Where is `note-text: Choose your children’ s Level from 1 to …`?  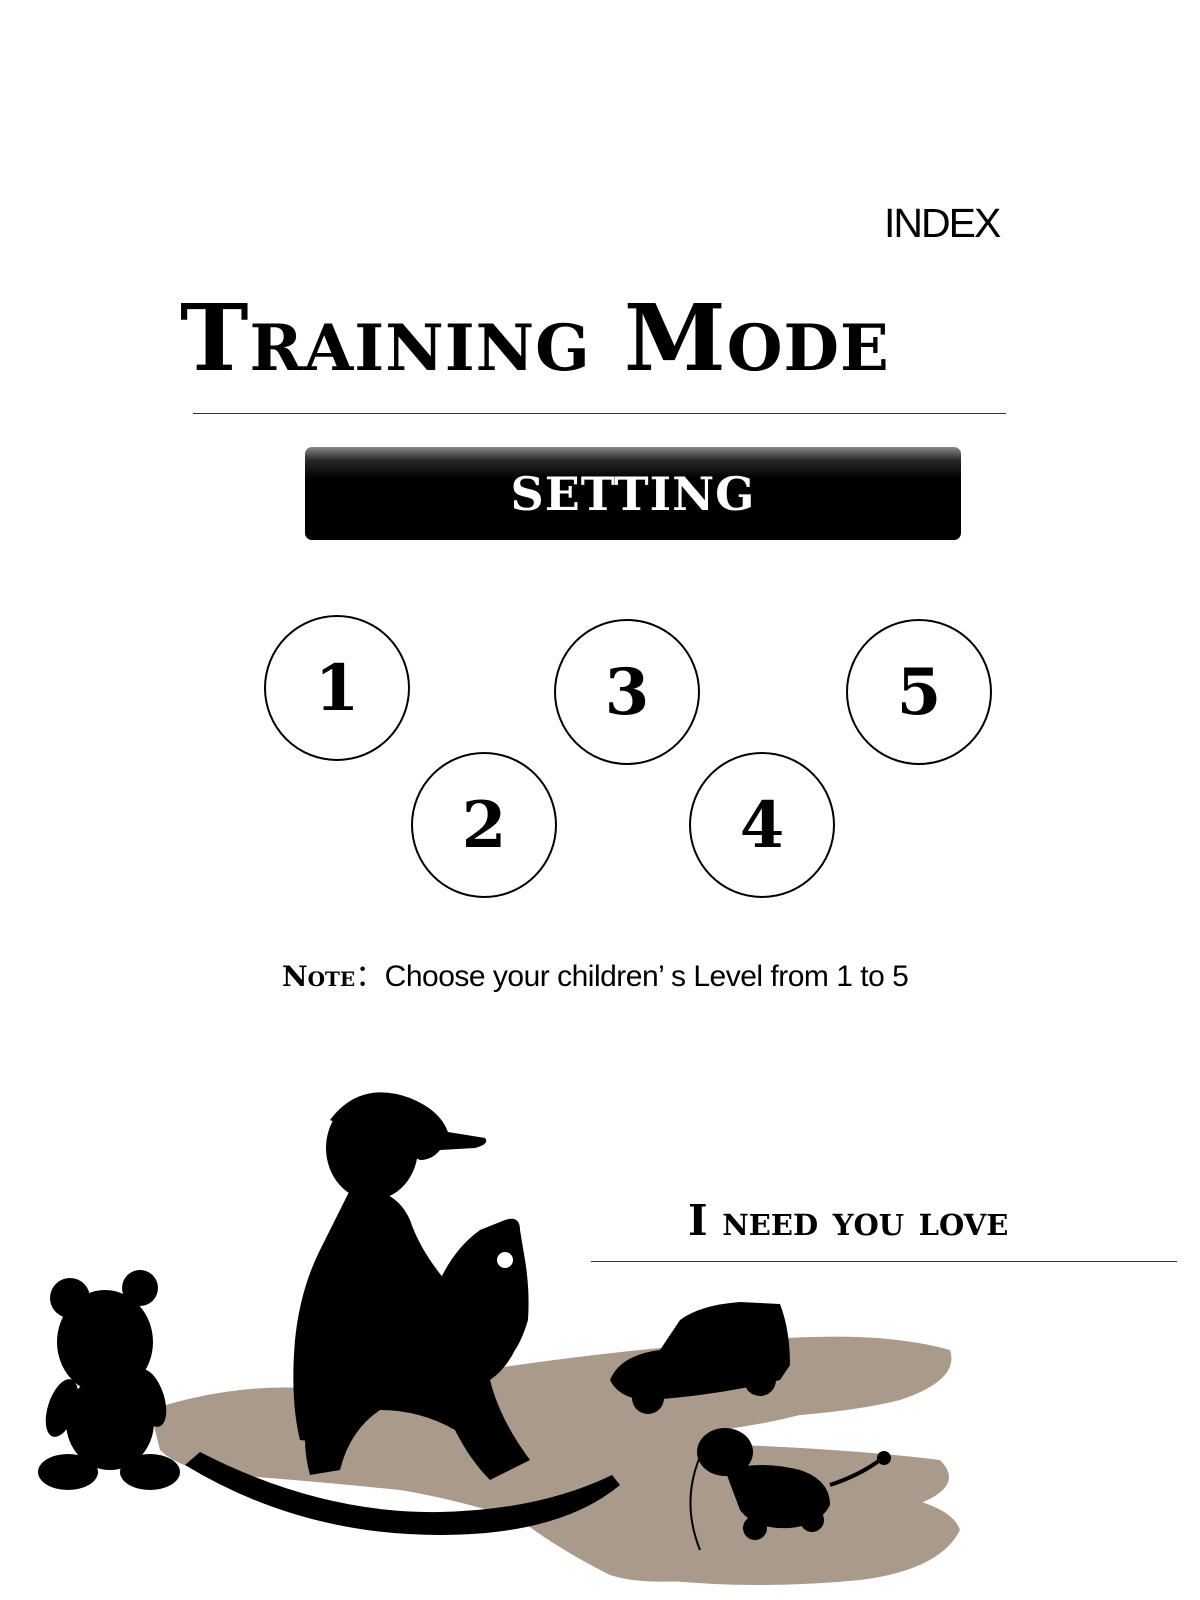 note-text: Choose your children’ s Level from 1 to … is located at coordinates (646, 976).